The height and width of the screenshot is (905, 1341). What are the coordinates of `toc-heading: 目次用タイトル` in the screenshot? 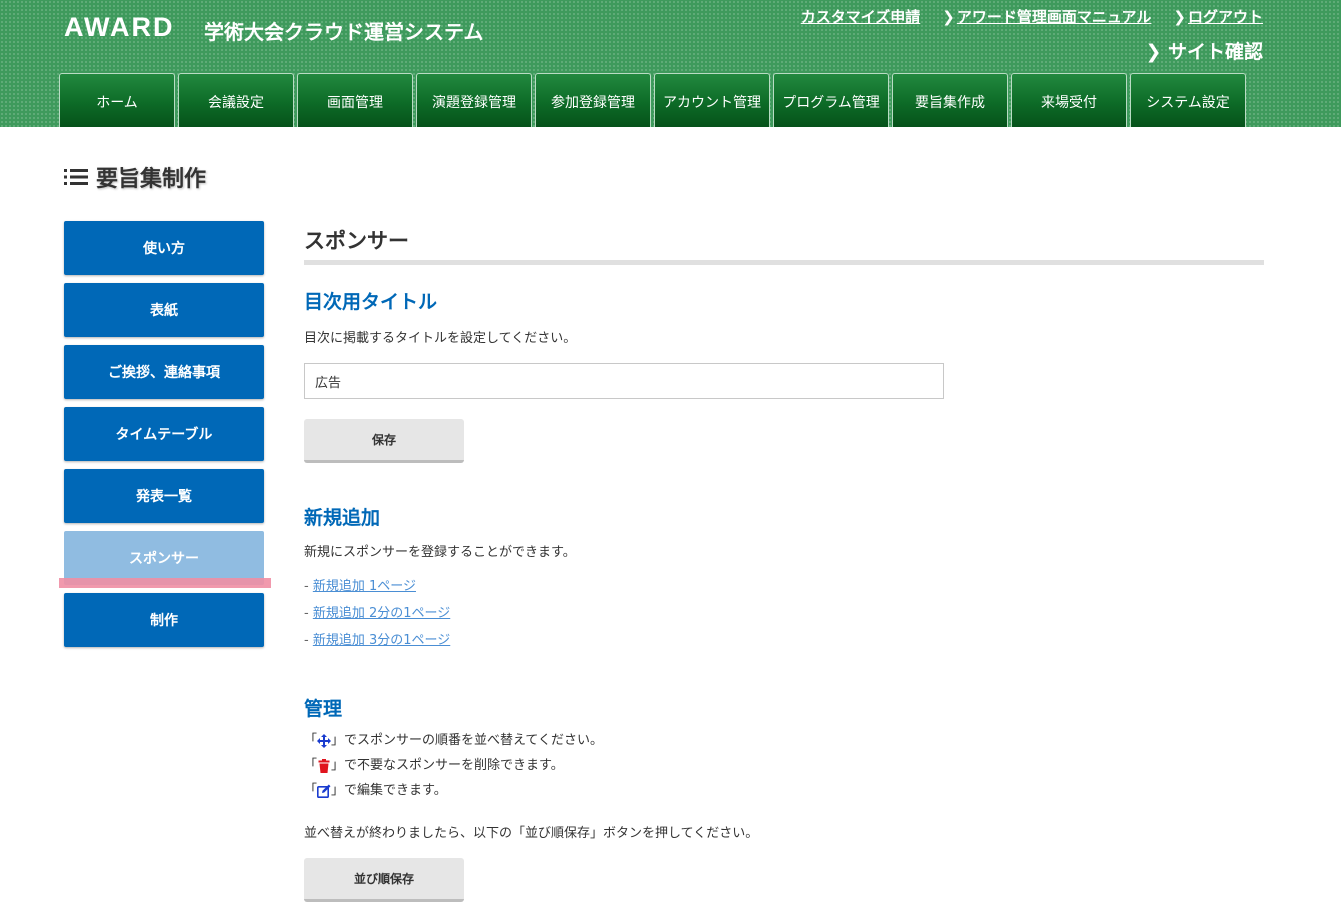 It's located at (371, 302).